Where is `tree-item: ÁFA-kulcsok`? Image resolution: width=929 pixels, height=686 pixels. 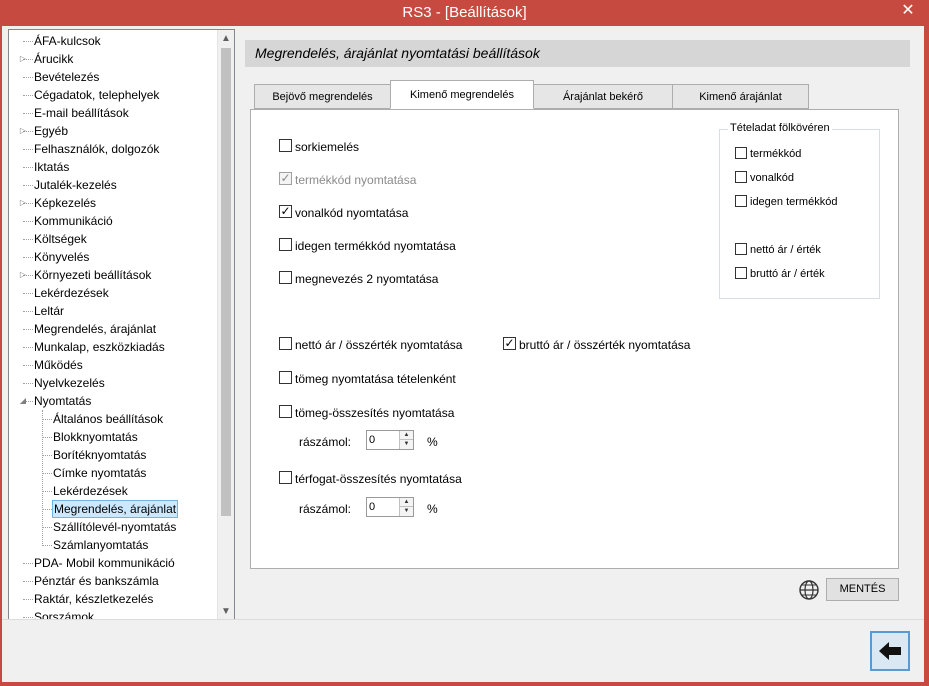
tree-item: ÁFA-kulcsok is located at coordinates (113, 41).